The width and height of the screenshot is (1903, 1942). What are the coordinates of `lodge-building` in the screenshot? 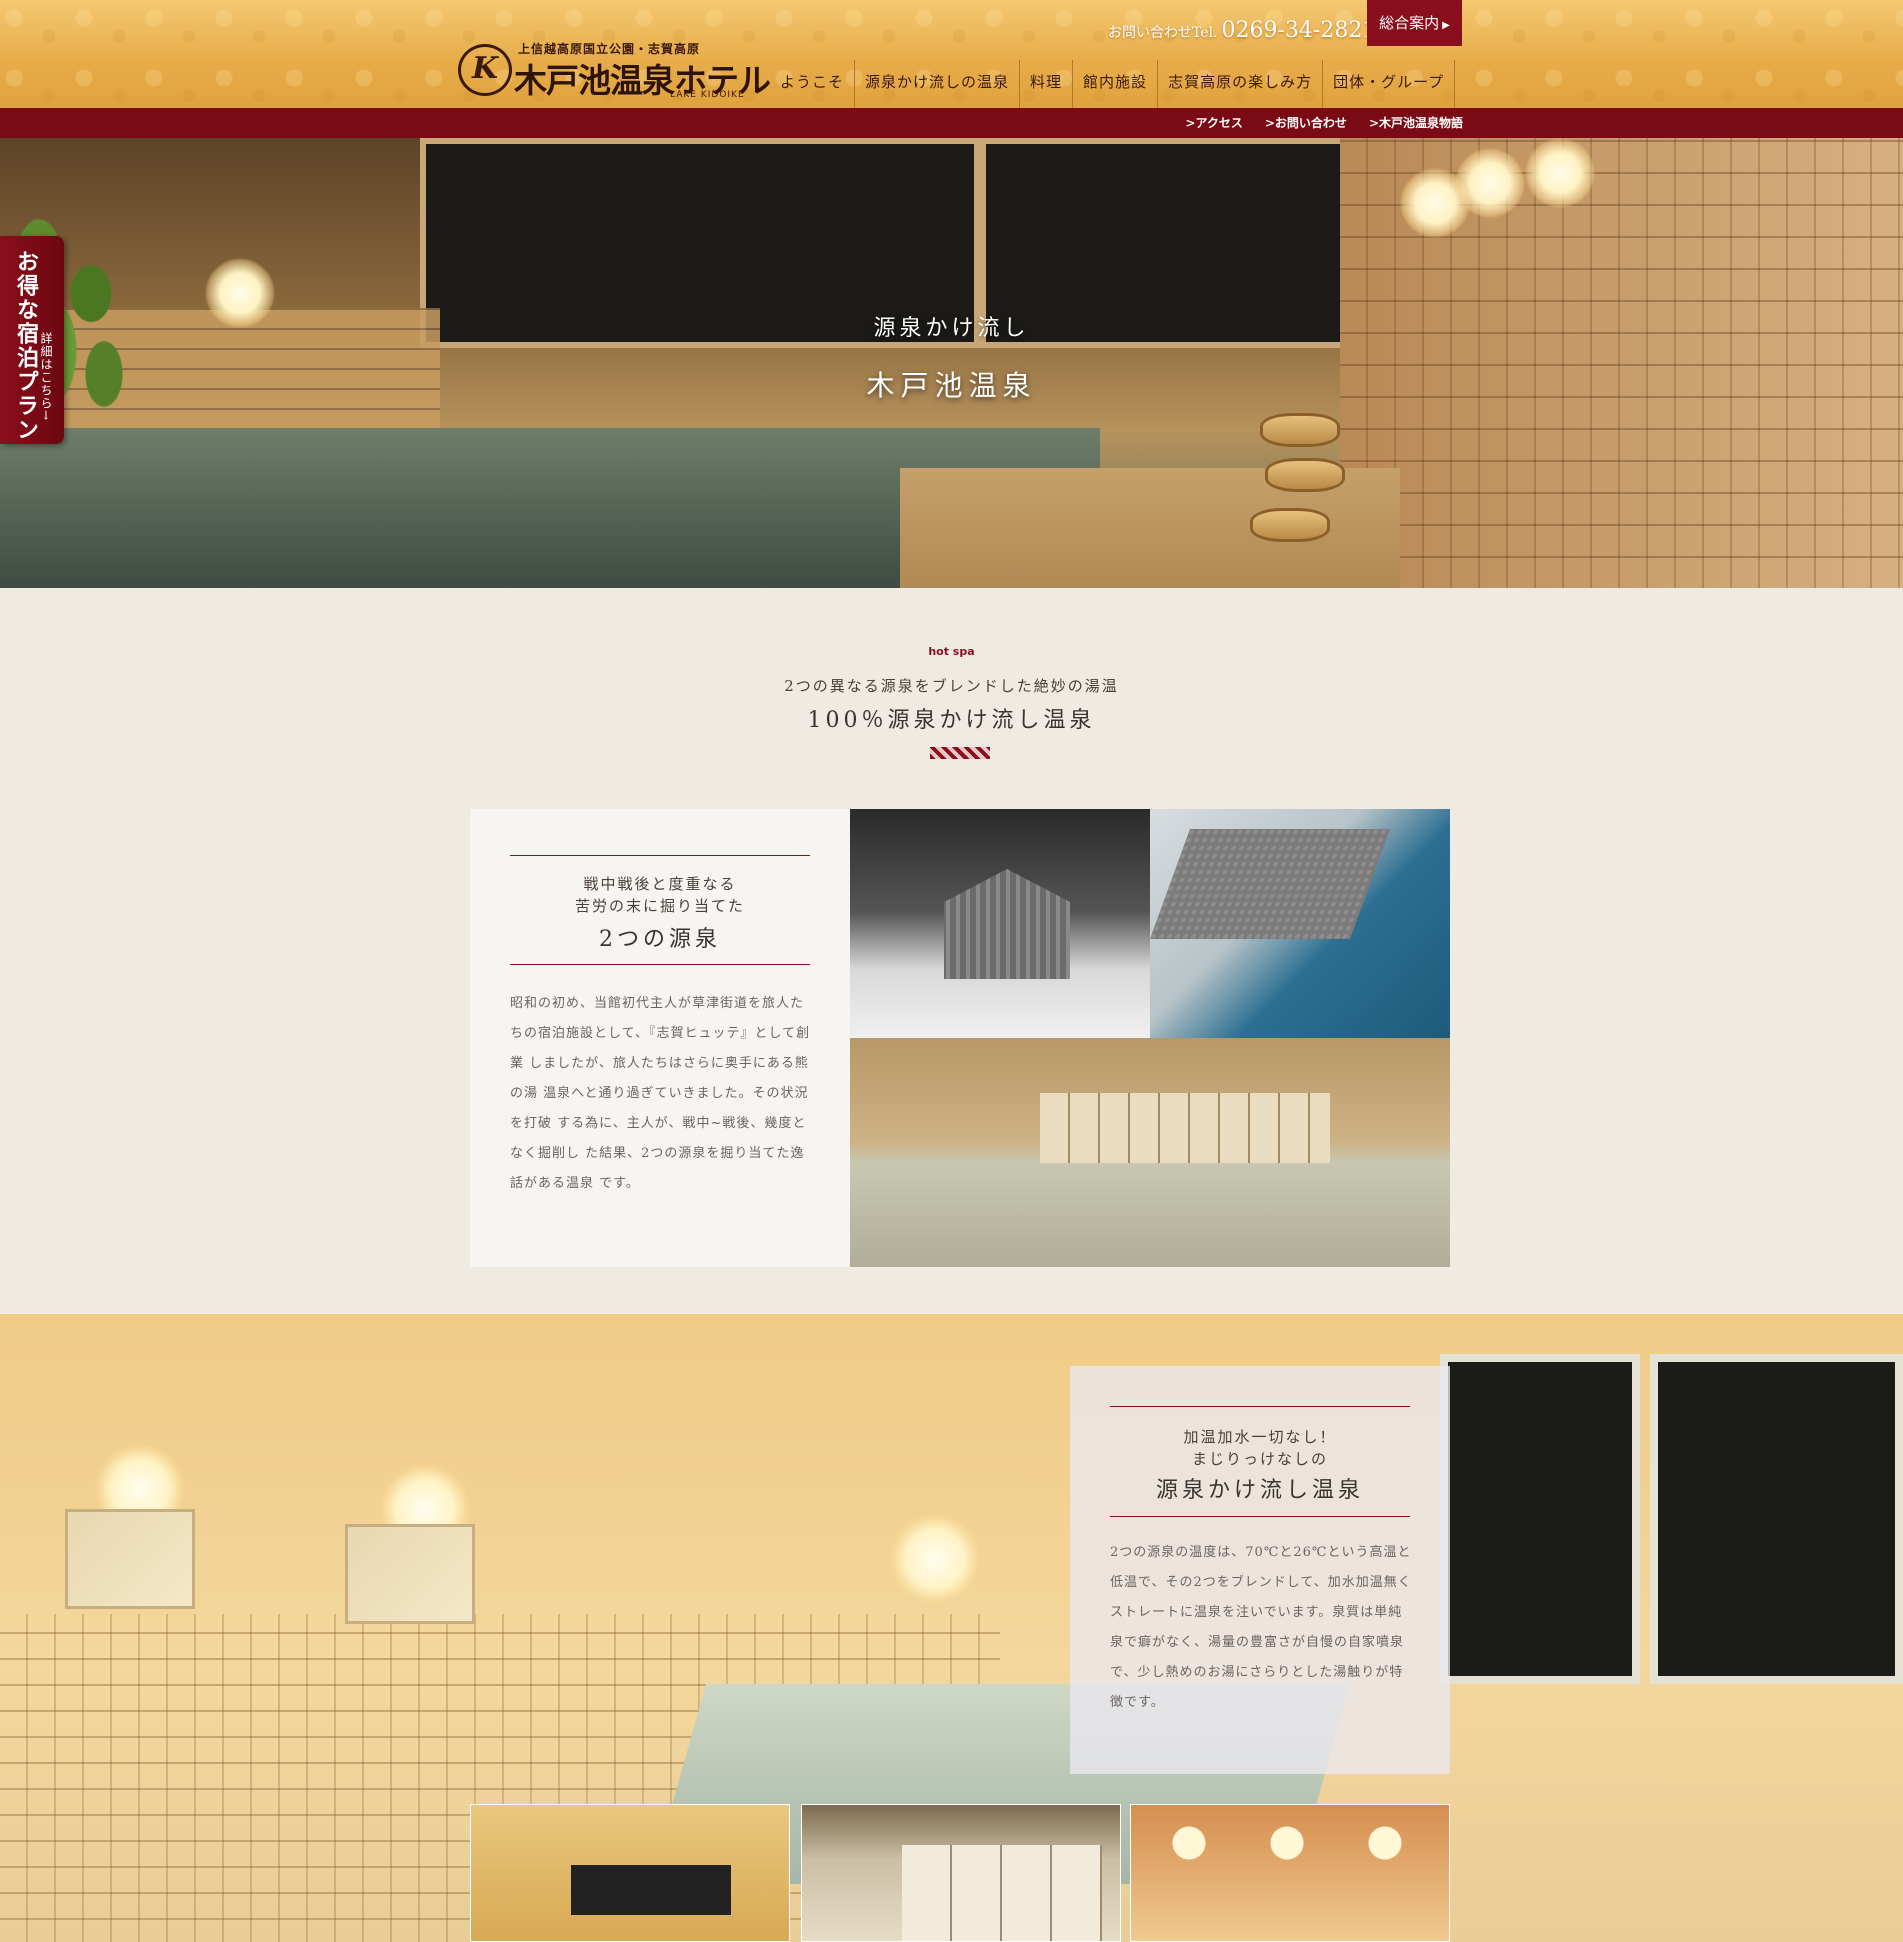 It's located at (1007, 924).